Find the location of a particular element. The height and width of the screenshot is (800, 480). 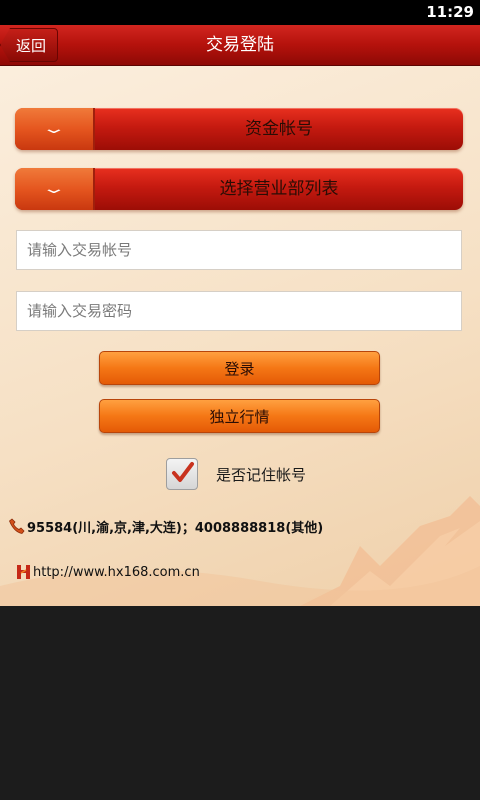

back-button: 返回 is located at coordinates (29, 45).